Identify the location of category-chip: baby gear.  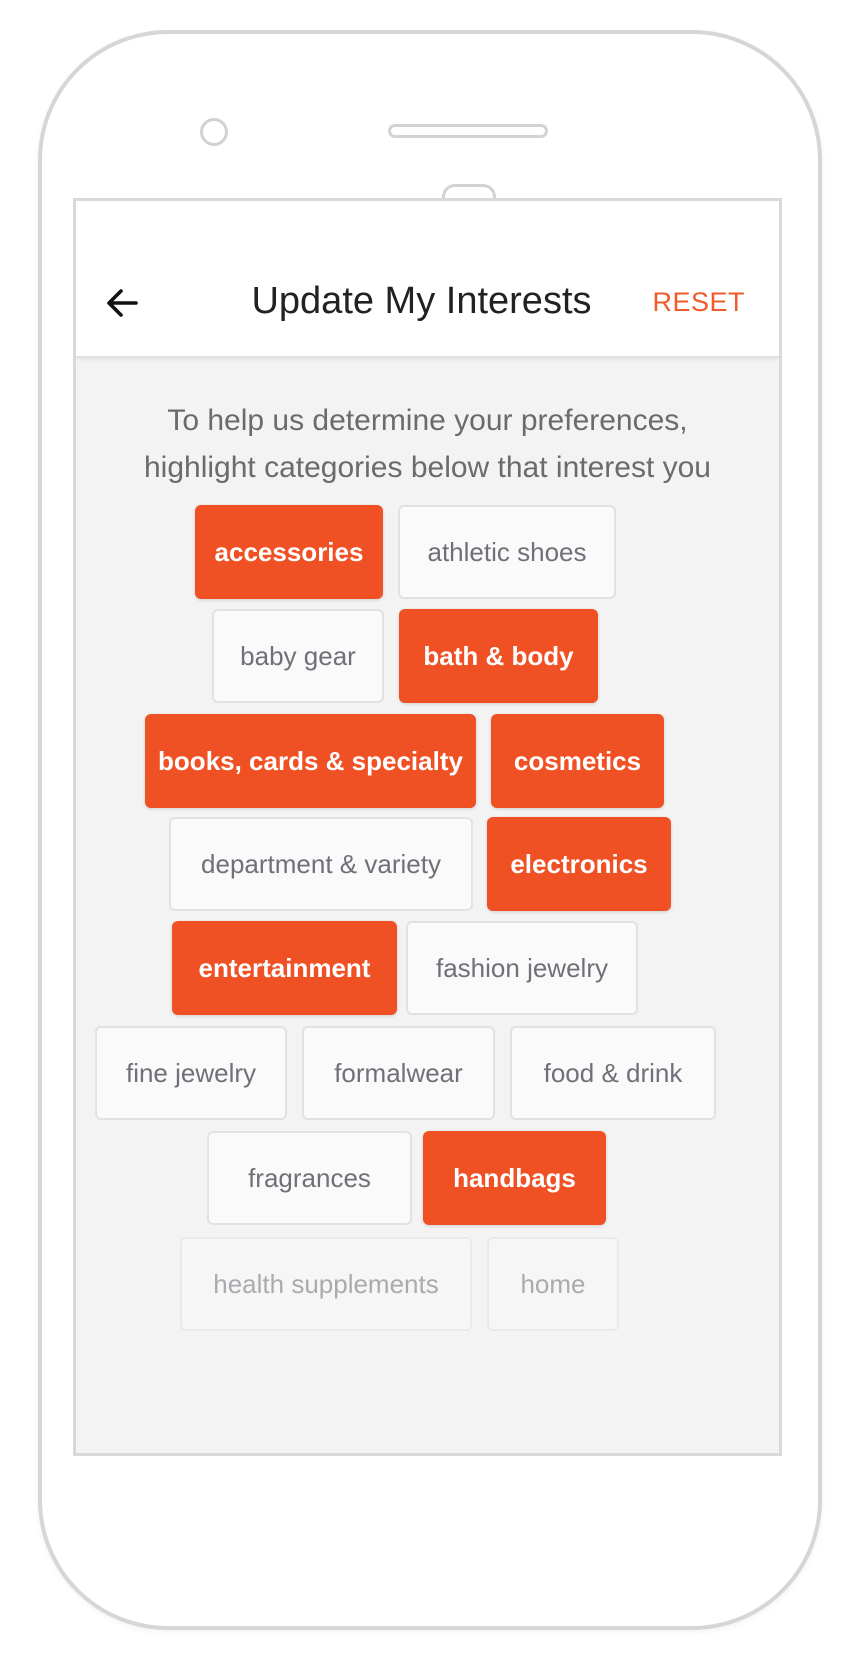
(298, 656).